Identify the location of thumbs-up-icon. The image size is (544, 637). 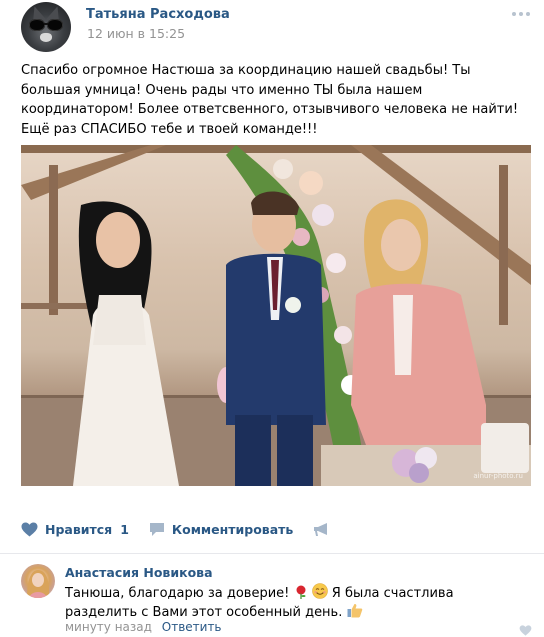
(354, 610).